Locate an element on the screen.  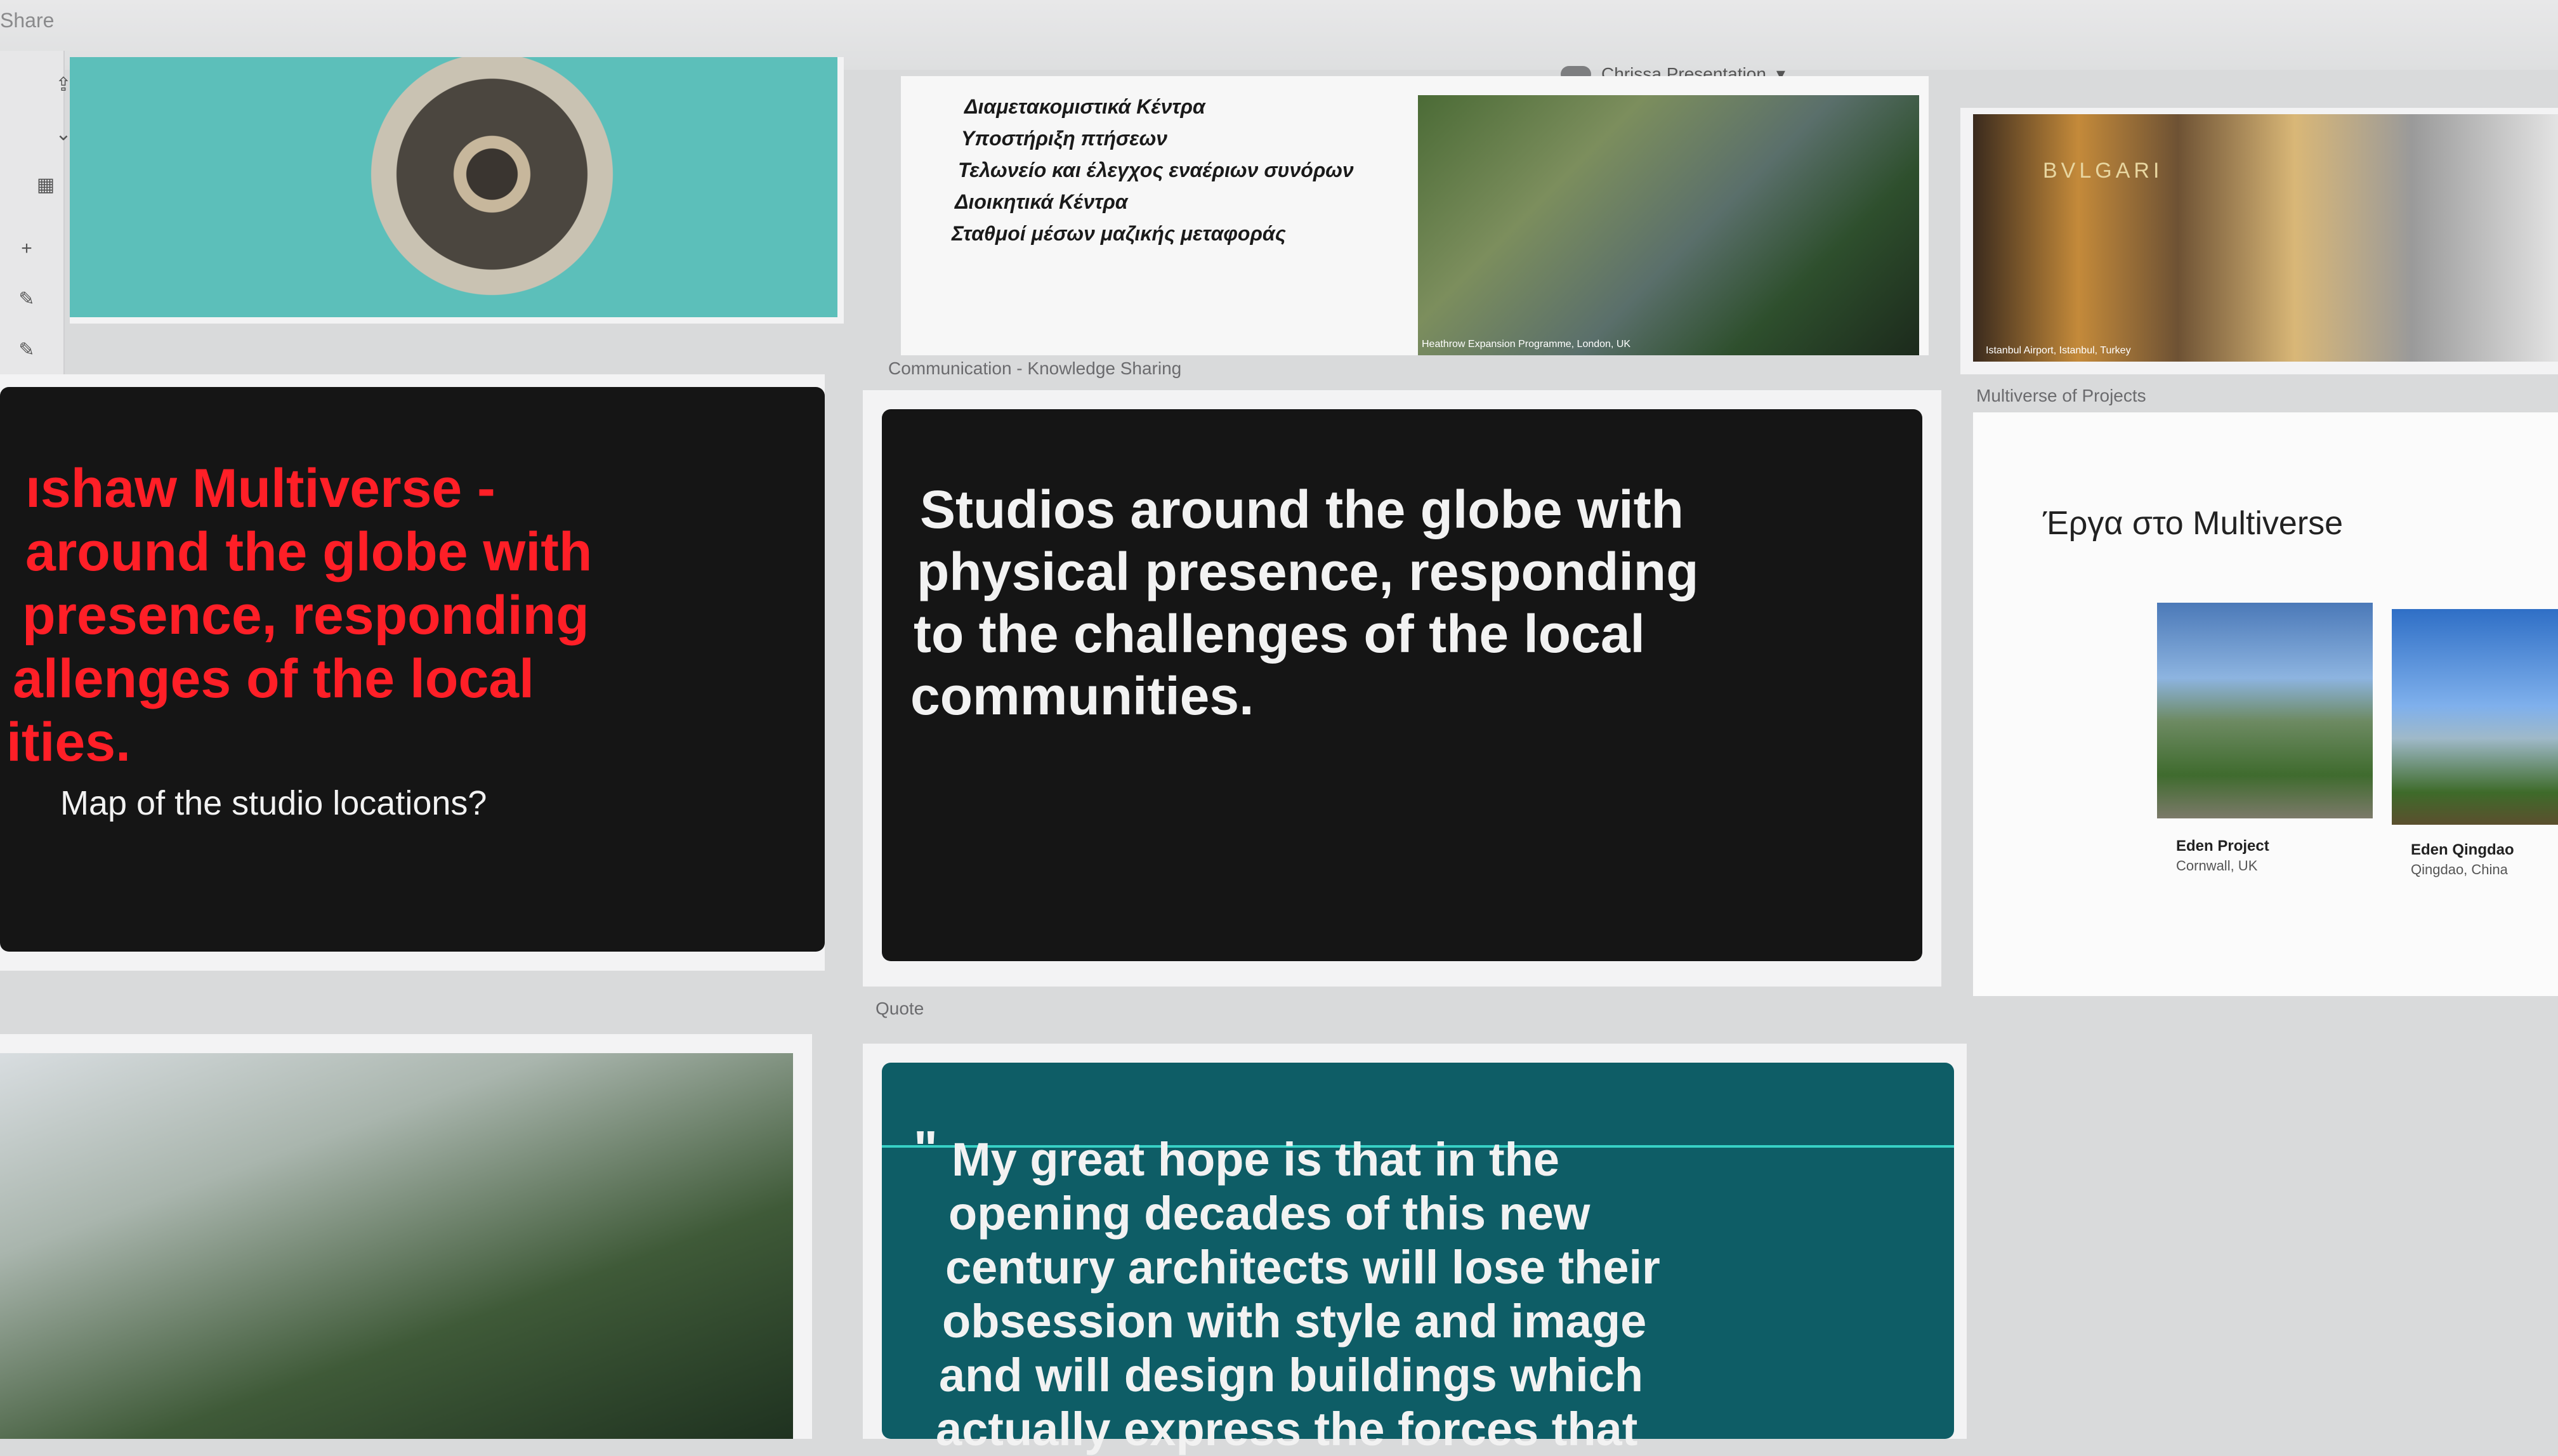
quote-line: and will design buildings which is located at coordinates (1291, 1375).